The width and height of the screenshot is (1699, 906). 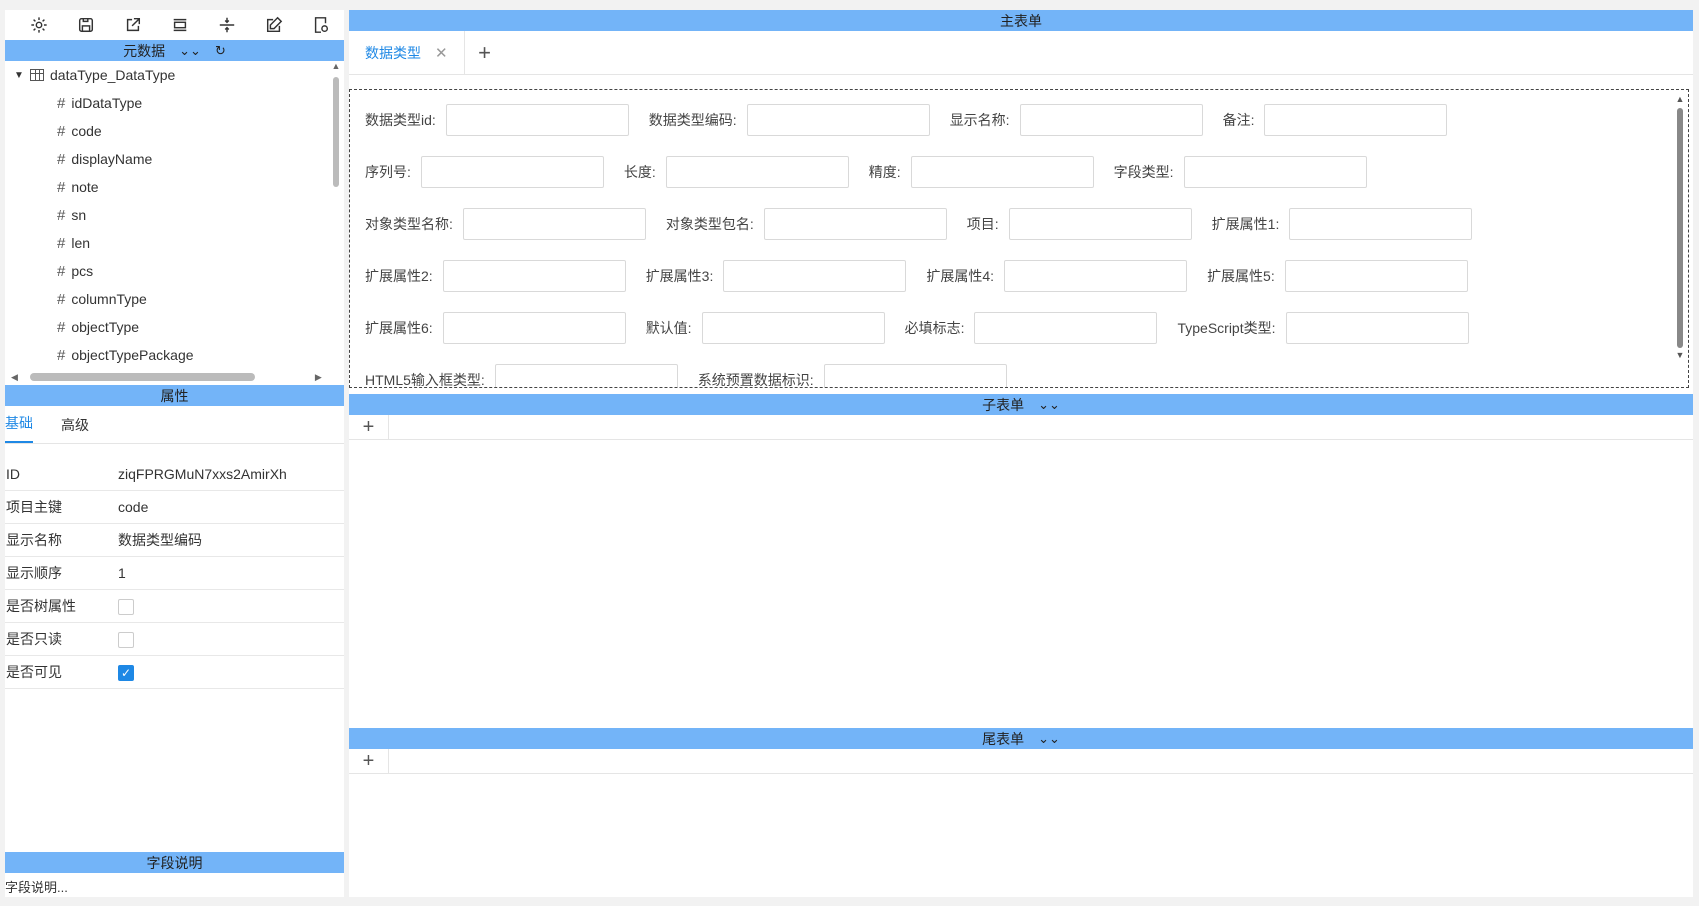 What do you see at coordinates (855, 224) in the screenshot?
I see `object-package-input` at bounding box center [855, 224].